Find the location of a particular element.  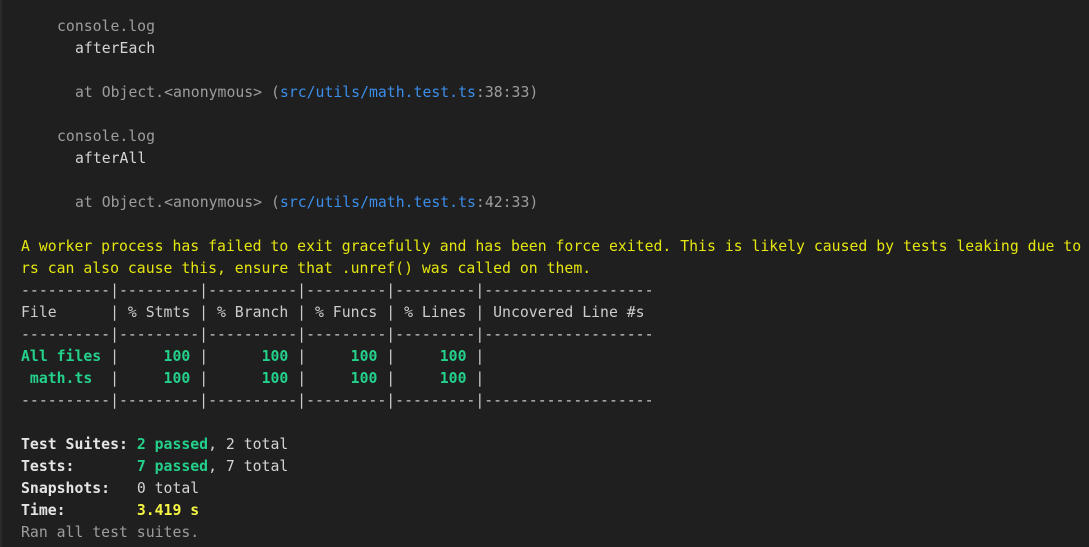

summary-time-value: 3.419 s is located at coordinates (168, 510).